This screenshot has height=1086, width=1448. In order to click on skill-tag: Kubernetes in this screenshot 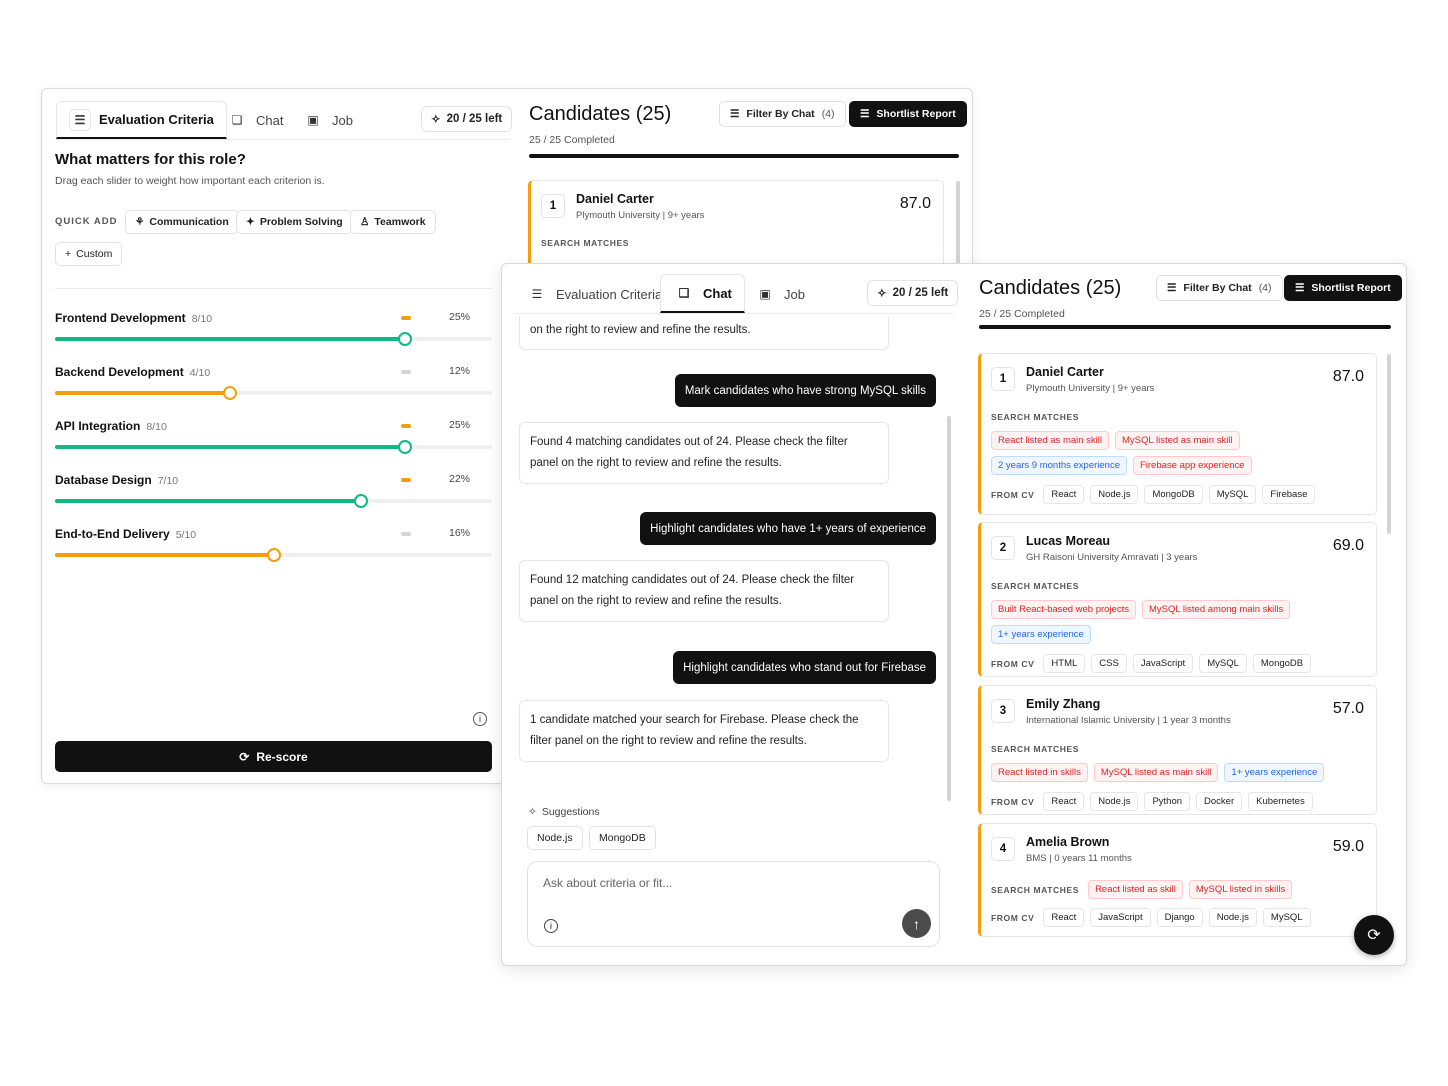, I will do `click(1280, 801)`.